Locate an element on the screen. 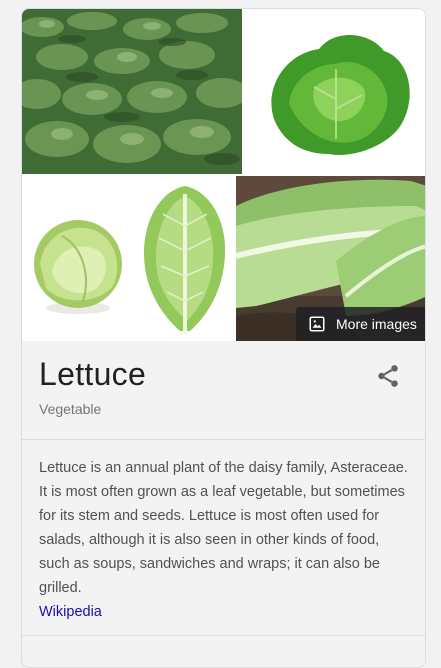 This screenshot has width=441, height=668. more-images-button: More images is located at coordinates (360, 324).